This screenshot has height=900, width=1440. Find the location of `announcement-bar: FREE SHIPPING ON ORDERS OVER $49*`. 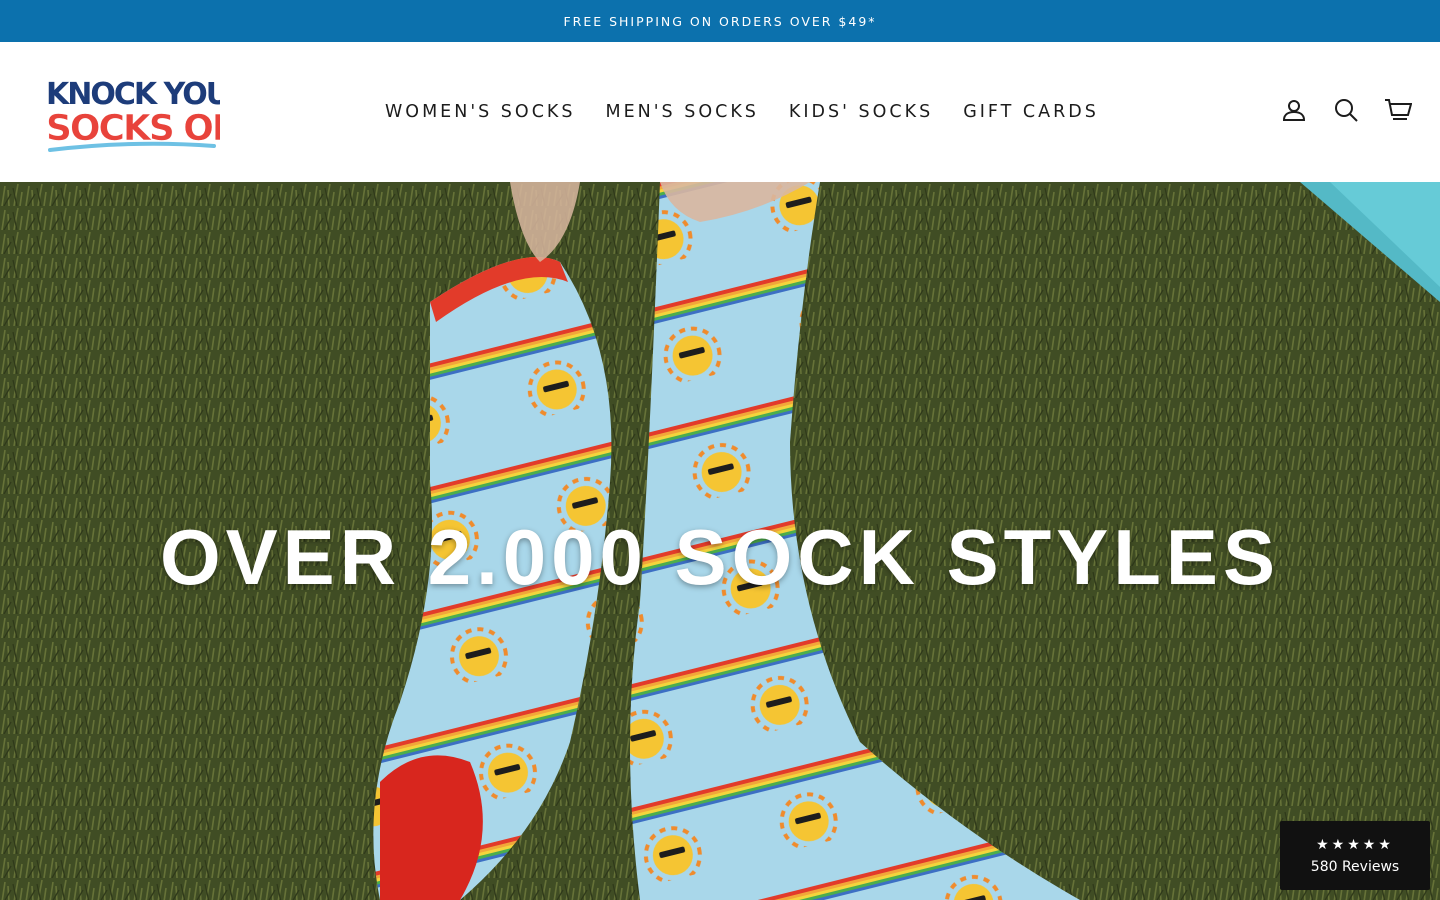

announcement-bar: FREE SHIPPING ON ORDERS OVER $49* is located at coordinates (720, 21).